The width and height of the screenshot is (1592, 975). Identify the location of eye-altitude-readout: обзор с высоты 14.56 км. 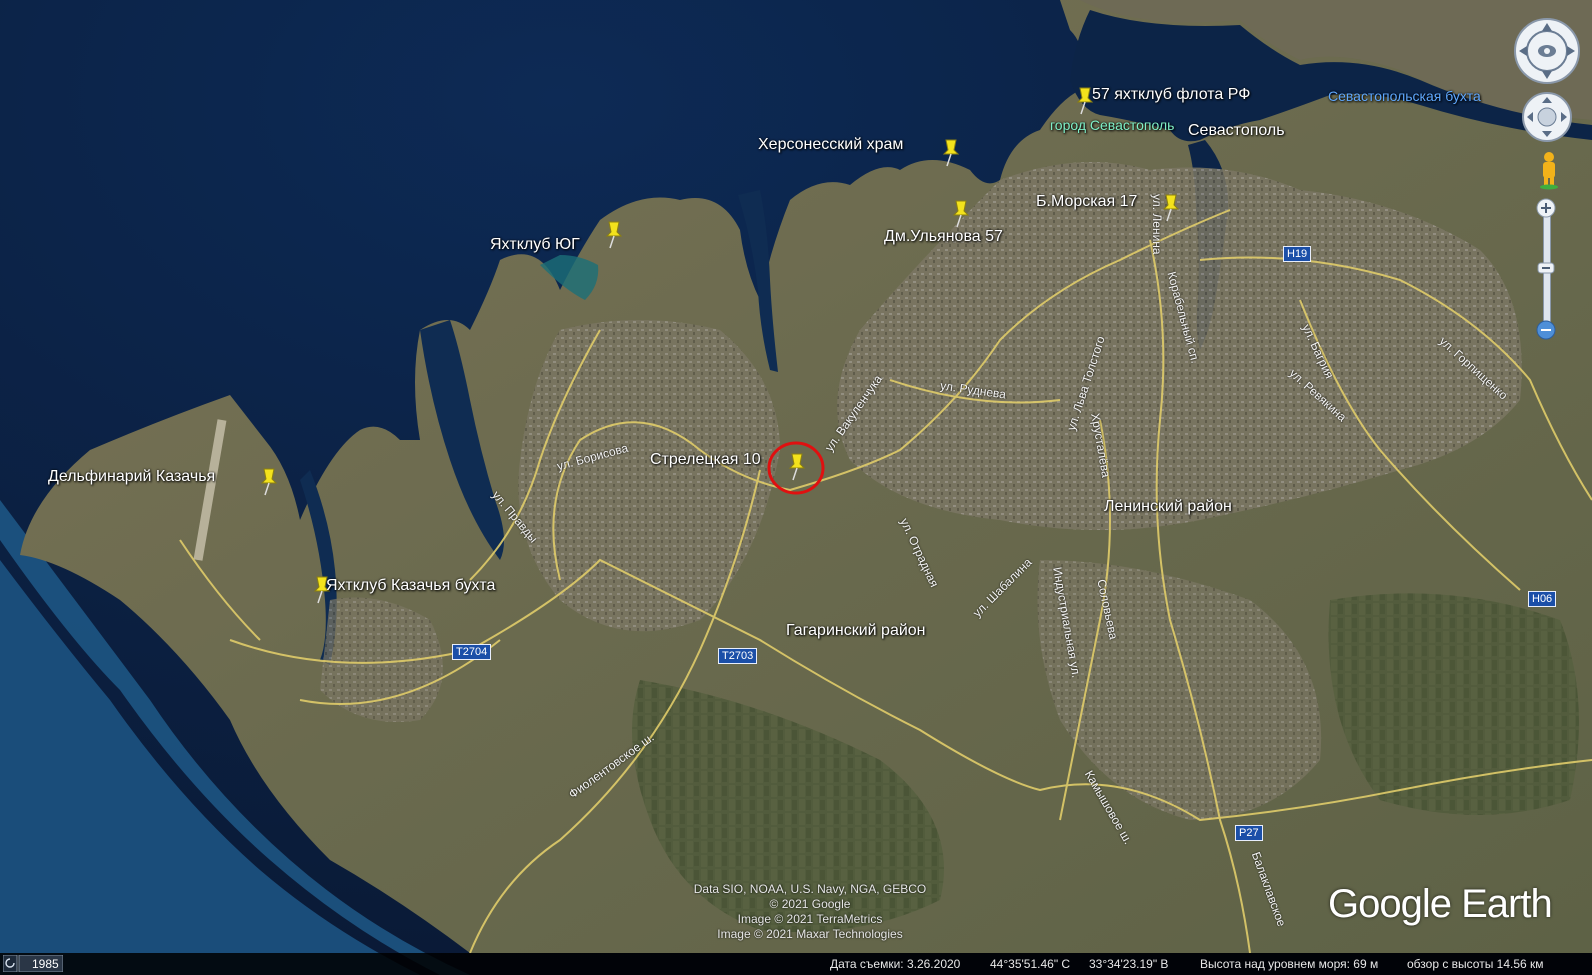
(1475, 964).